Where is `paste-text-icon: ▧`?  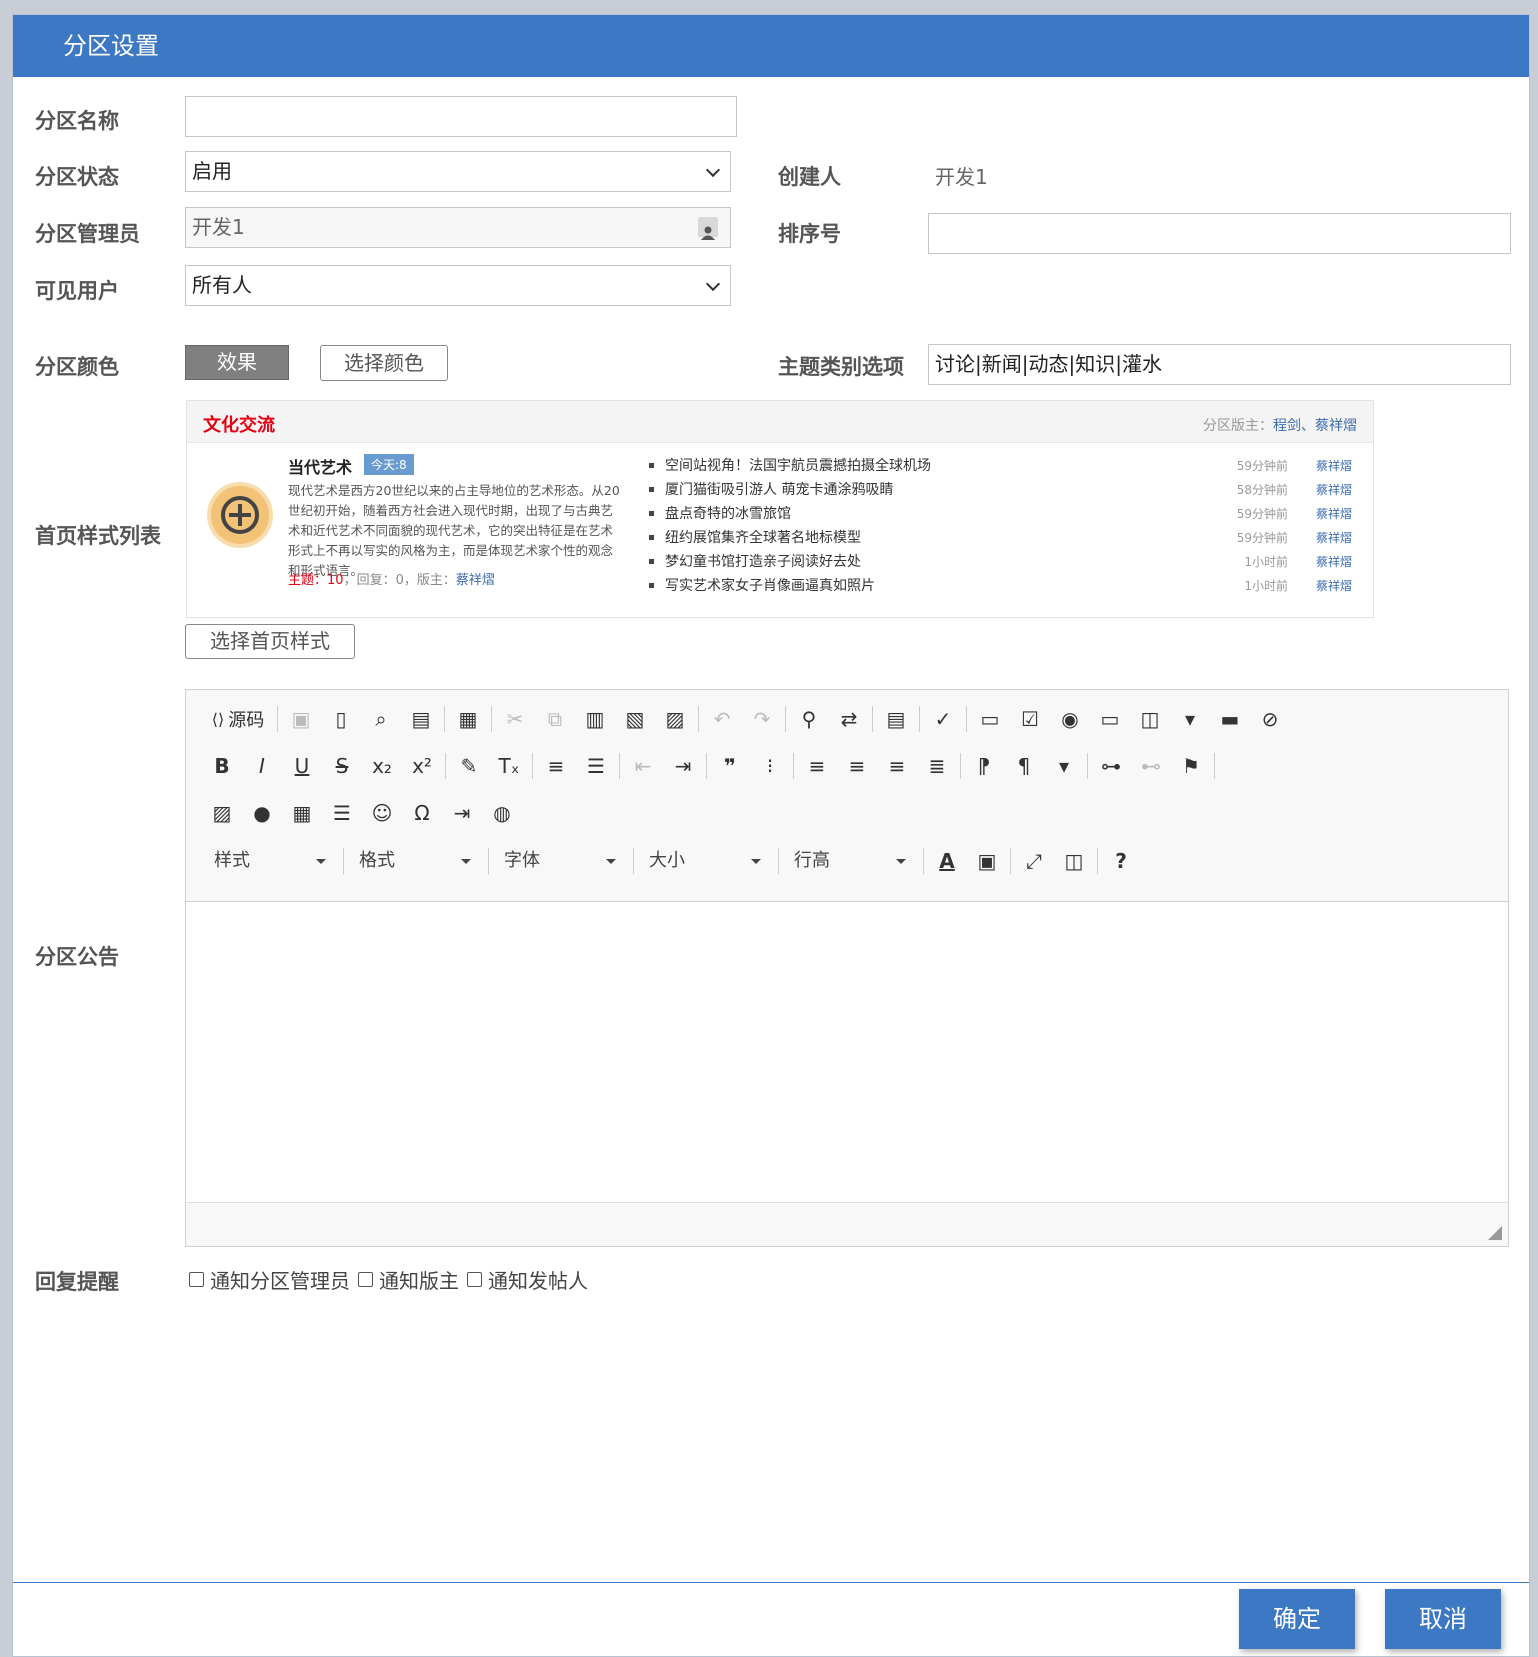
paste-text-icon: ▧ is located at coordinates (635, 719).